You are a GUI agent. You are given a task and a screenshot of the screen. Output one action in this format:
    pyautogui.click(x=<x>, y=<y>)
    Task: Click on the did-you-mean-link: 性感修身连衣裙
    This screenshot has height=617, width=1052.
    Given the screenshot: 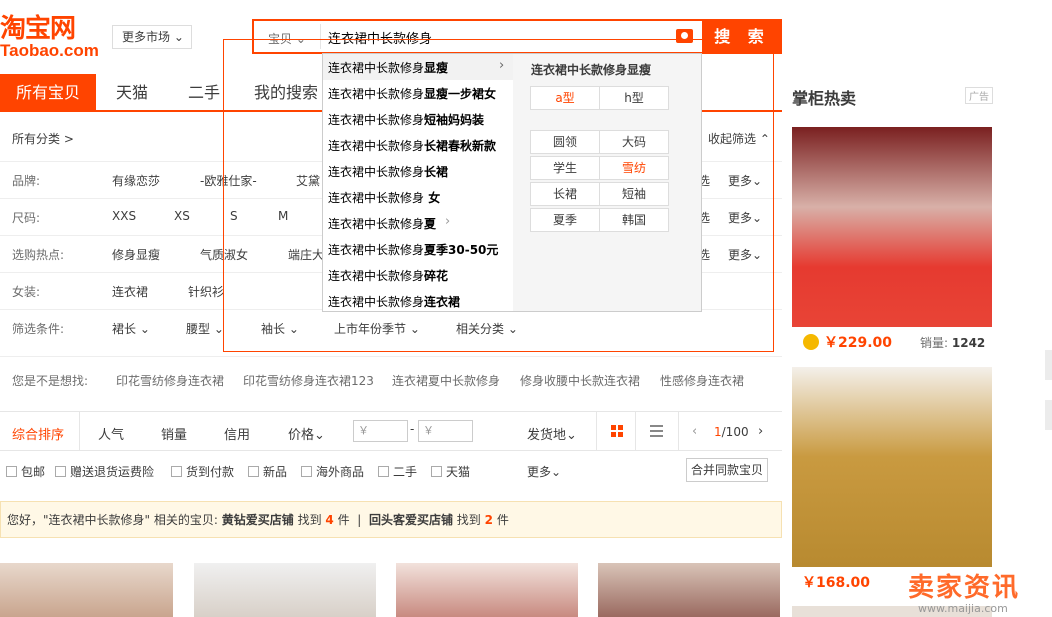 What is the action you would take?
    pyautogui.click(x=702, y=380)
    